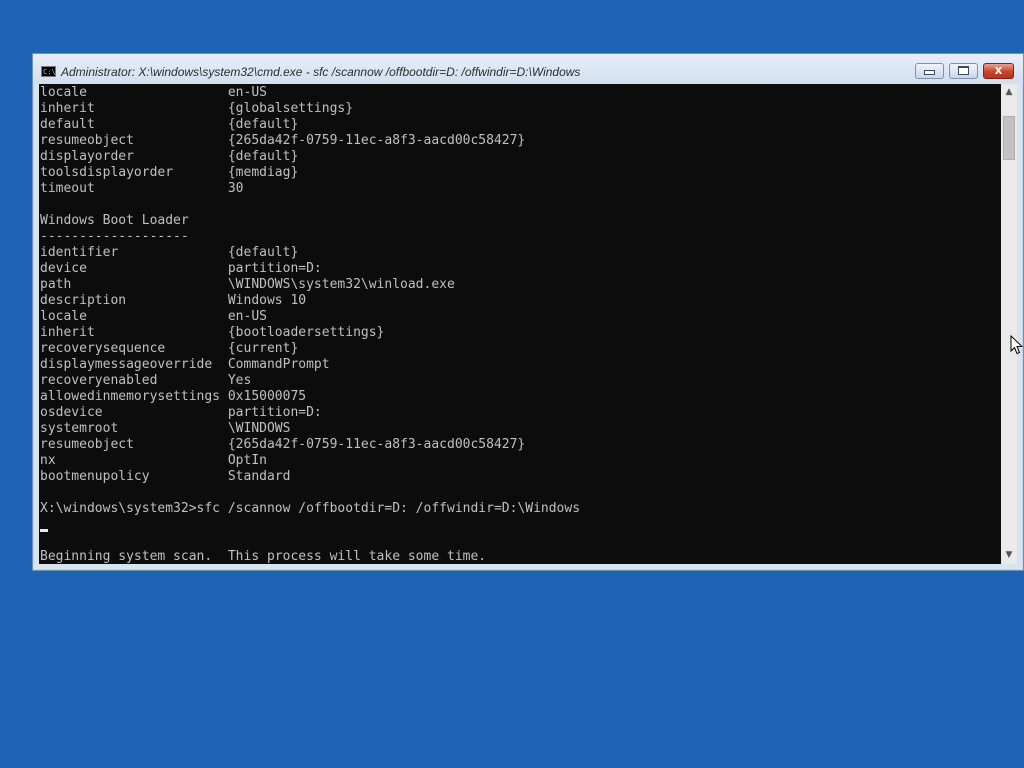  What do you see at coordinates (181, 268) in the screenshot?
I see `console-line: device partition=D:` at bounding box center [181, 268].